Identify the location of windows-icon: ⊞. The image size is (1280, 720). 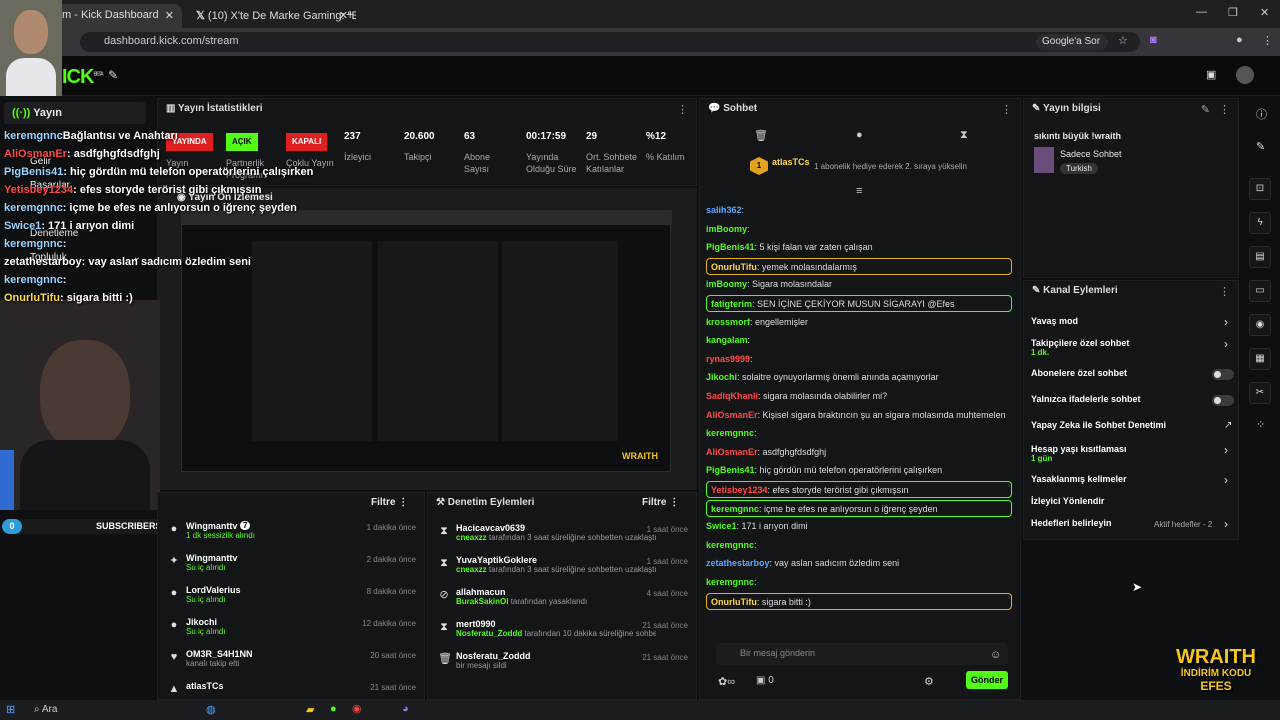
(10, 709).